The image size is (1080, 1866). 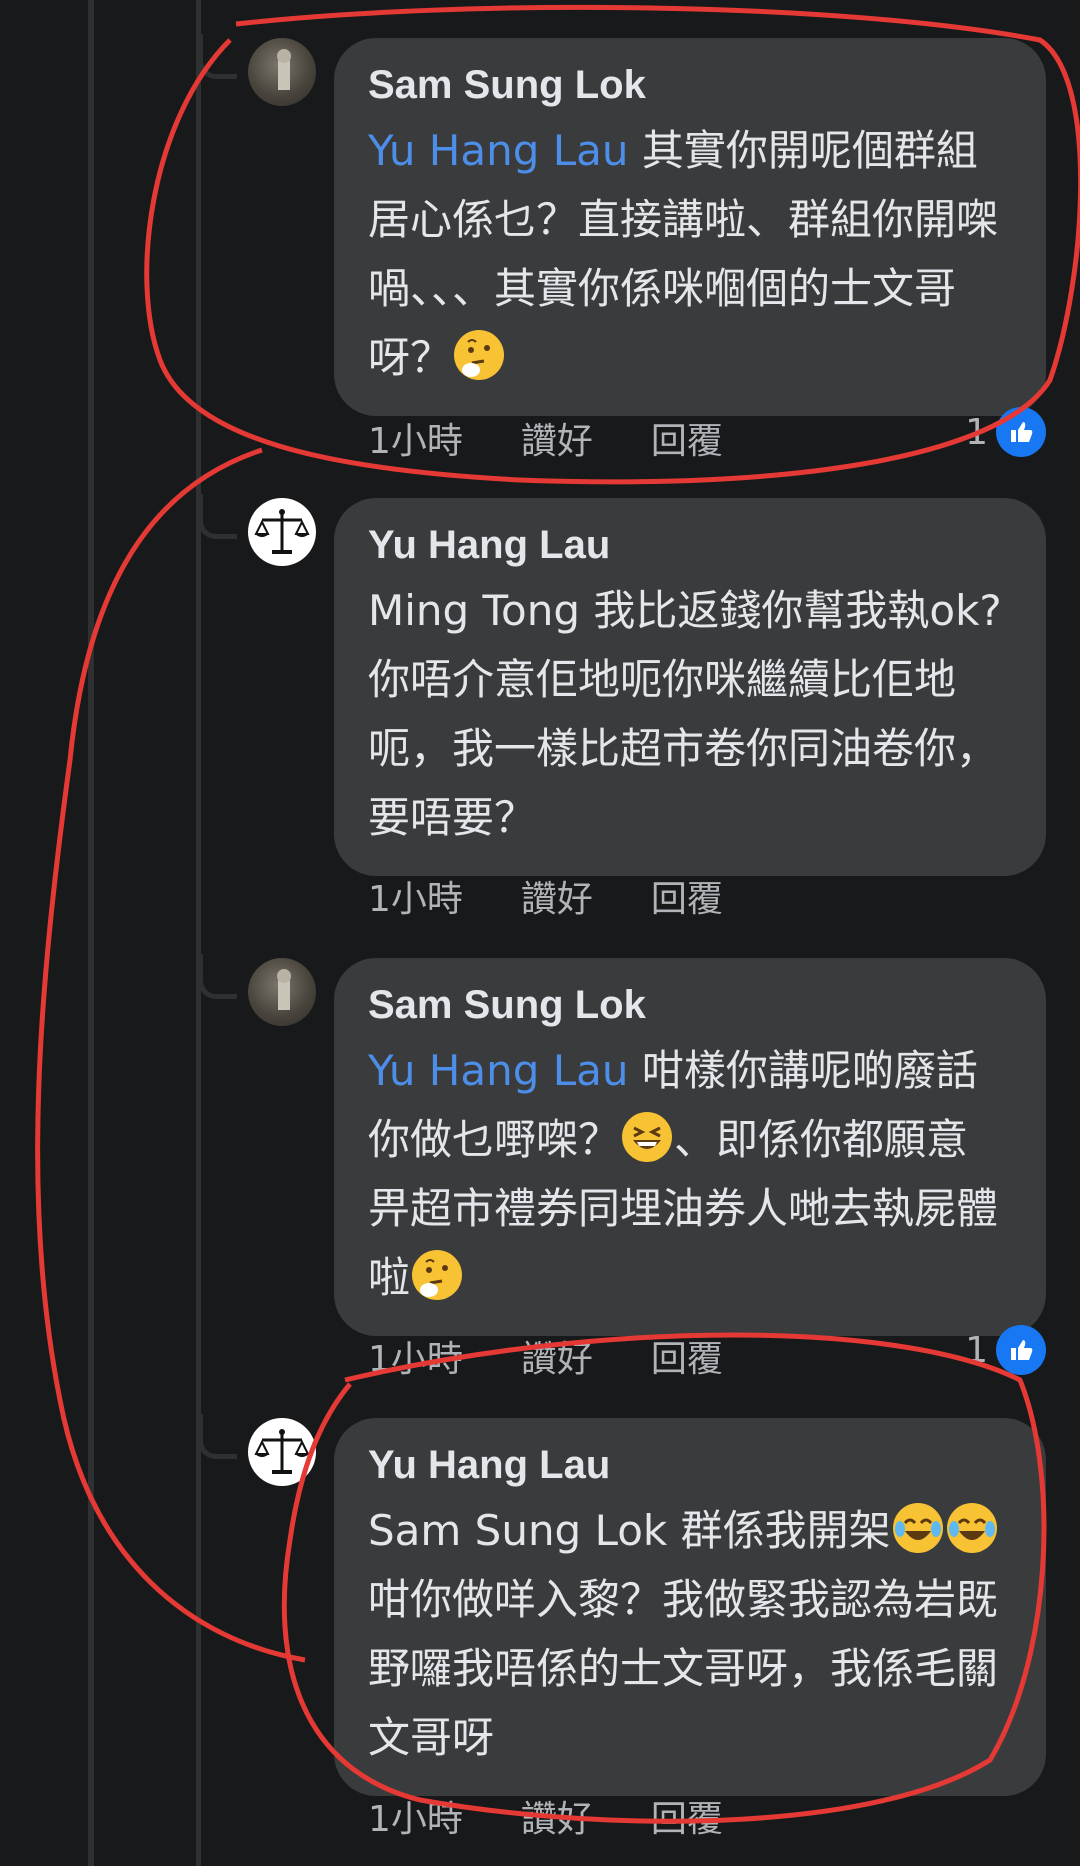 What do you see at coordinates (647, 1137) in the screenshot?
I see `grinning-squinting-face-emoji` at bounding box center [647, 1137].